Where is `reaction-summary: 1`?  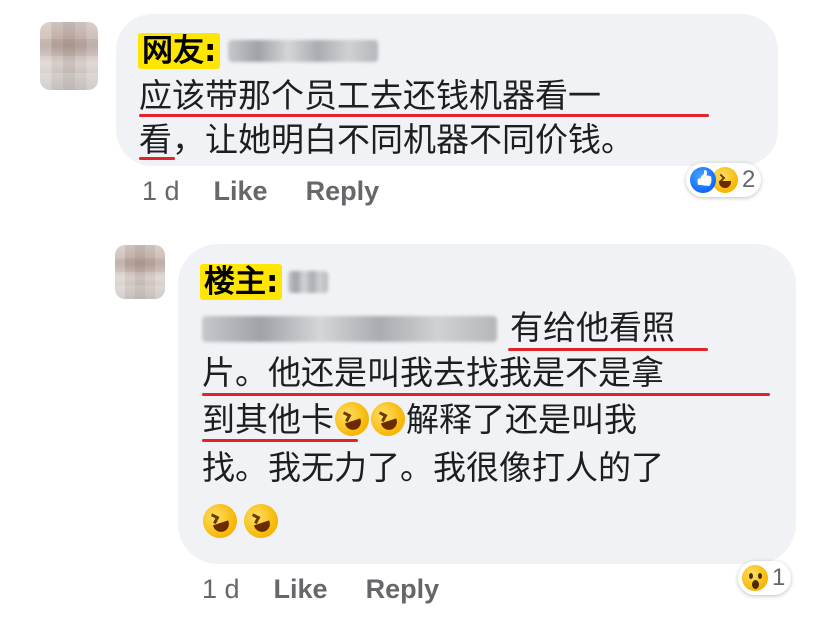
reaction-summary: 1 is located at coordinates (765, 578).